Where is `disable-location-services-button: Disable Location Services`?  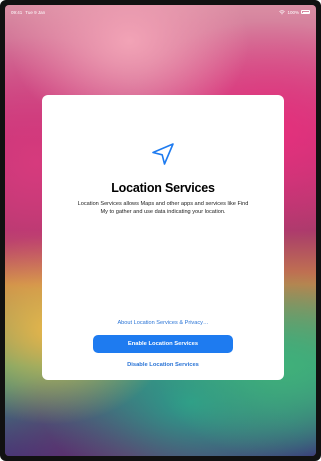
disable-location-services-button: Disable Location Services is located at coordinates (163, 365).